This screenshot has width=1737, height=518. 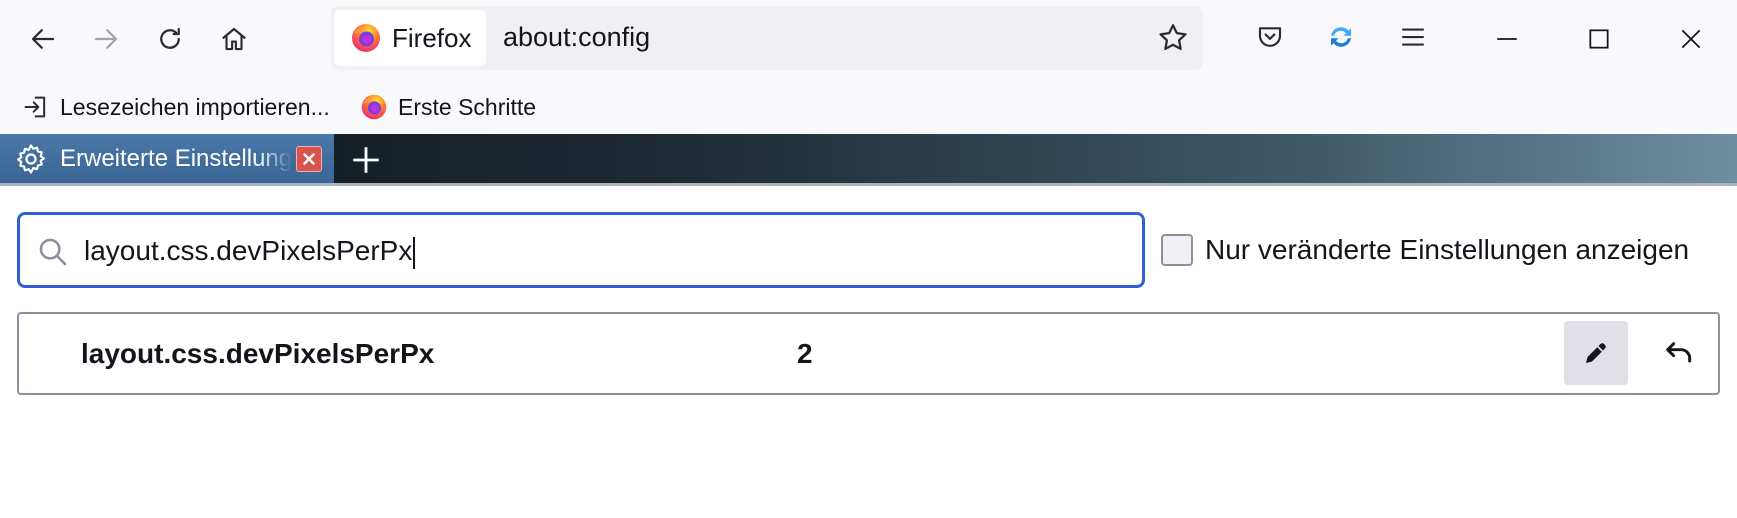 I want to click on search-input: layout.css.devPixelsPerPx, so click(x=581, y=250).